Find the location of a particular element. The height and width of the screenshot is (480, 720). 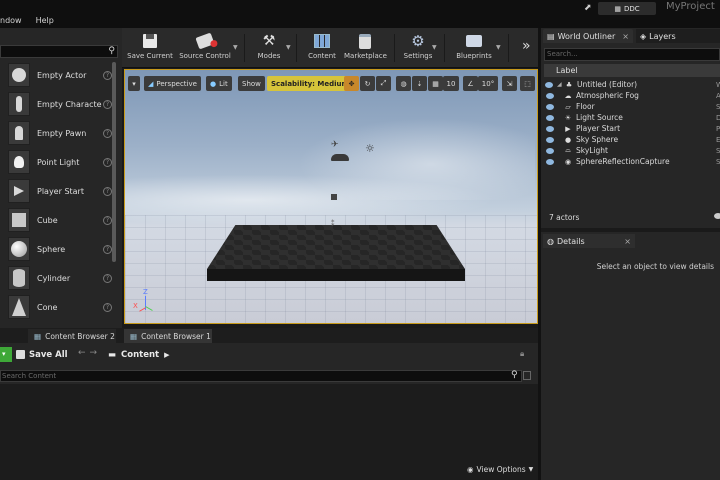

expand-arrow-icon: ◢ is located at coordinates (561, 84).